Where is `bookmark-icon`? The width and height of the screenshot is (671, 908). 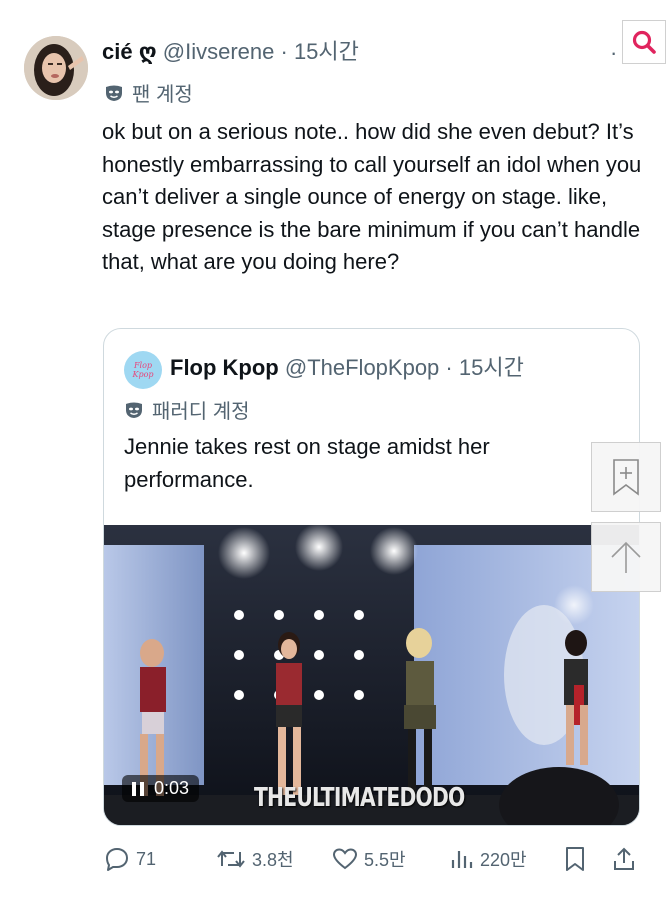
bookmark-icon is located at coordinates (575, 859).